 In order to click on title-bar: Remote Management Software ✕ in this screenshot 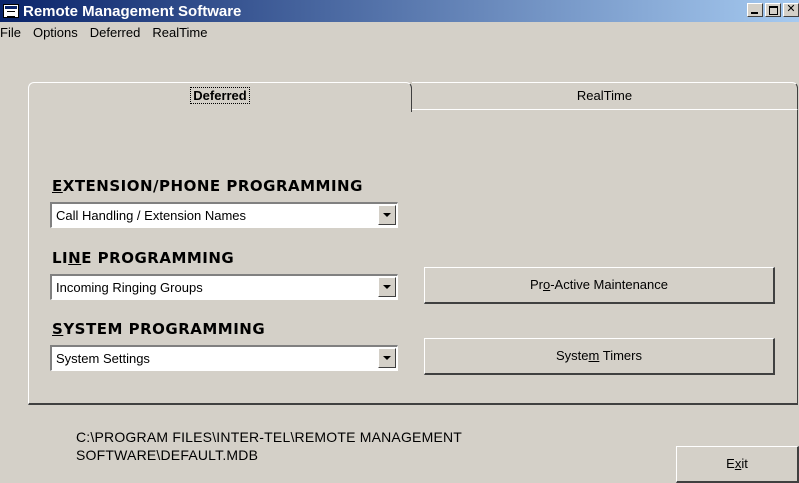, I will do `click(399, 11)`.